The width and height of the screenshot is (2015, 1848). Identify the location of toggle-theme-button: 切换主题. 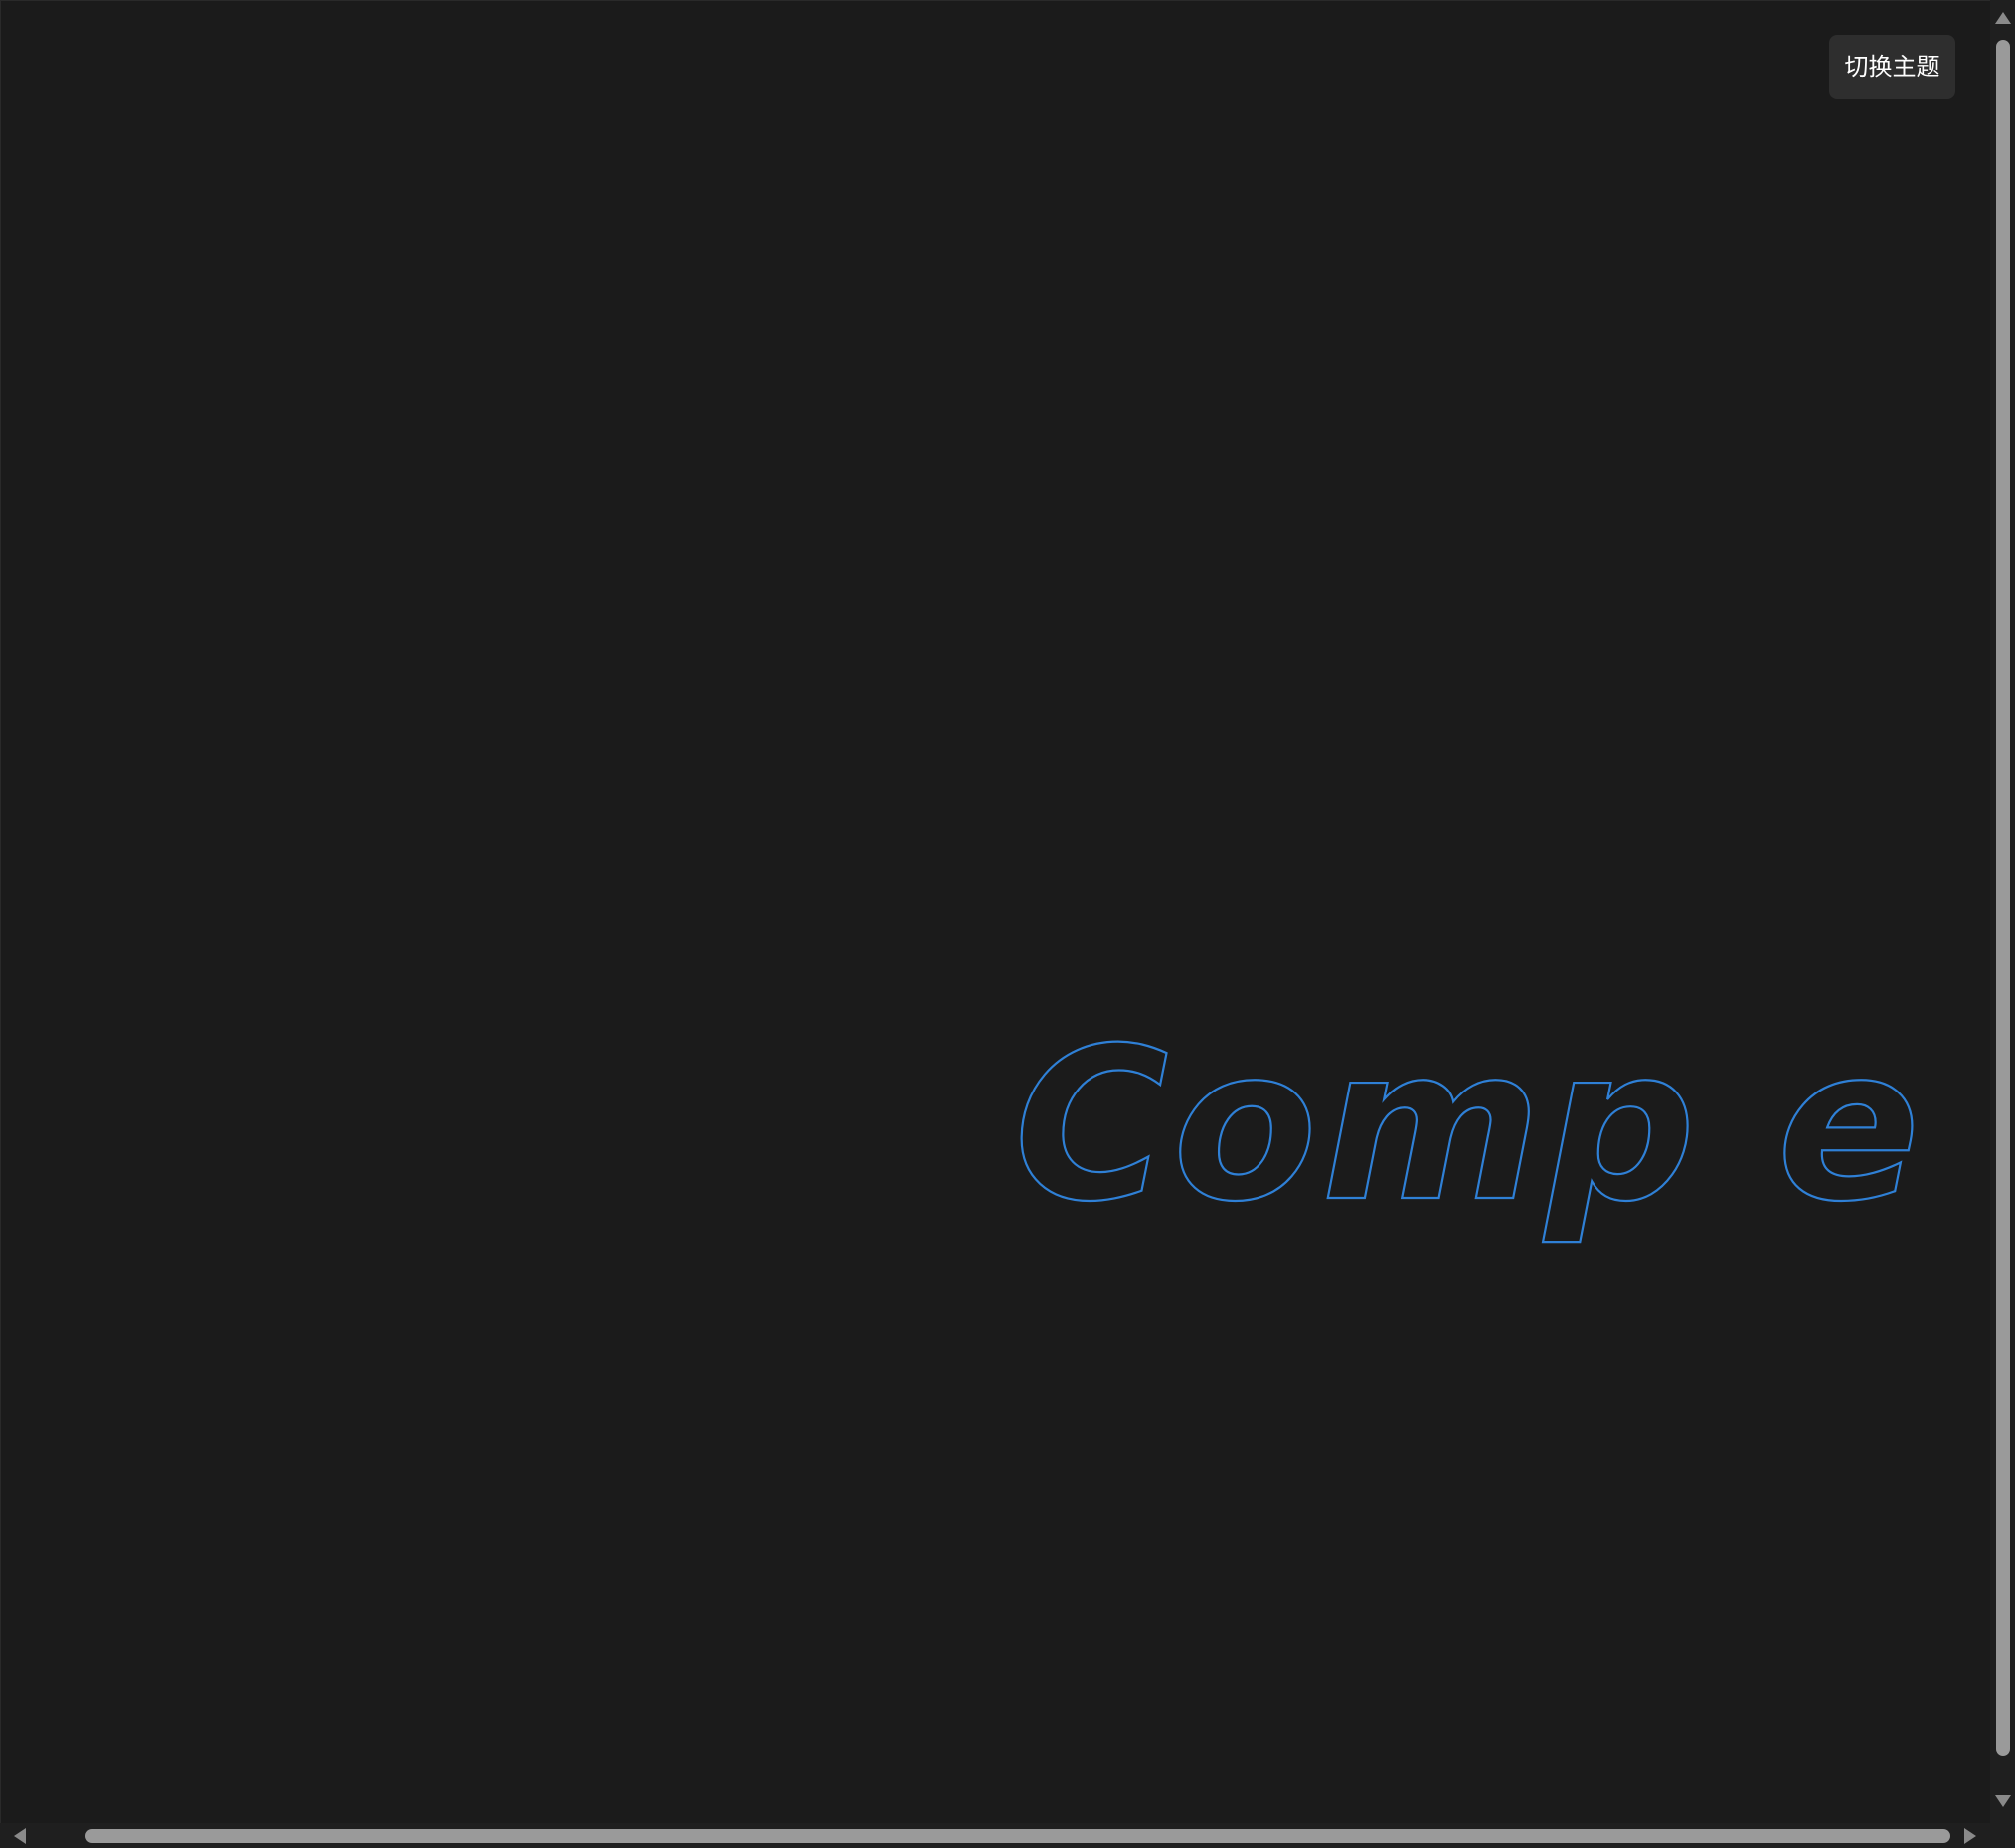
(1892, 67).